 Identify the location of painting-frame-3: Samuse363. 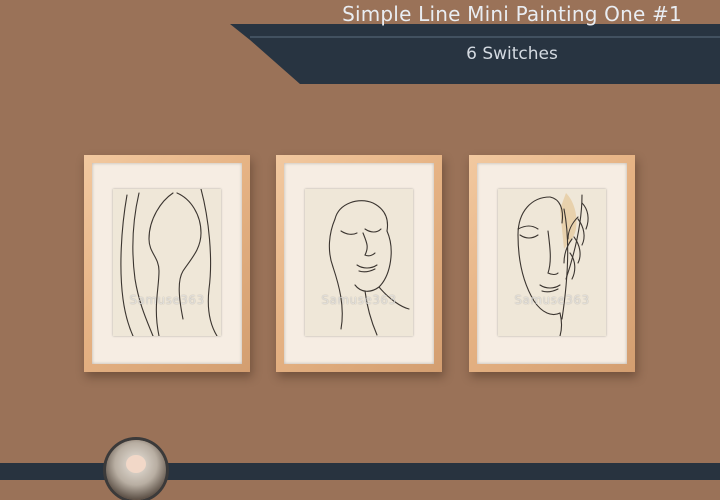
(552, 263).